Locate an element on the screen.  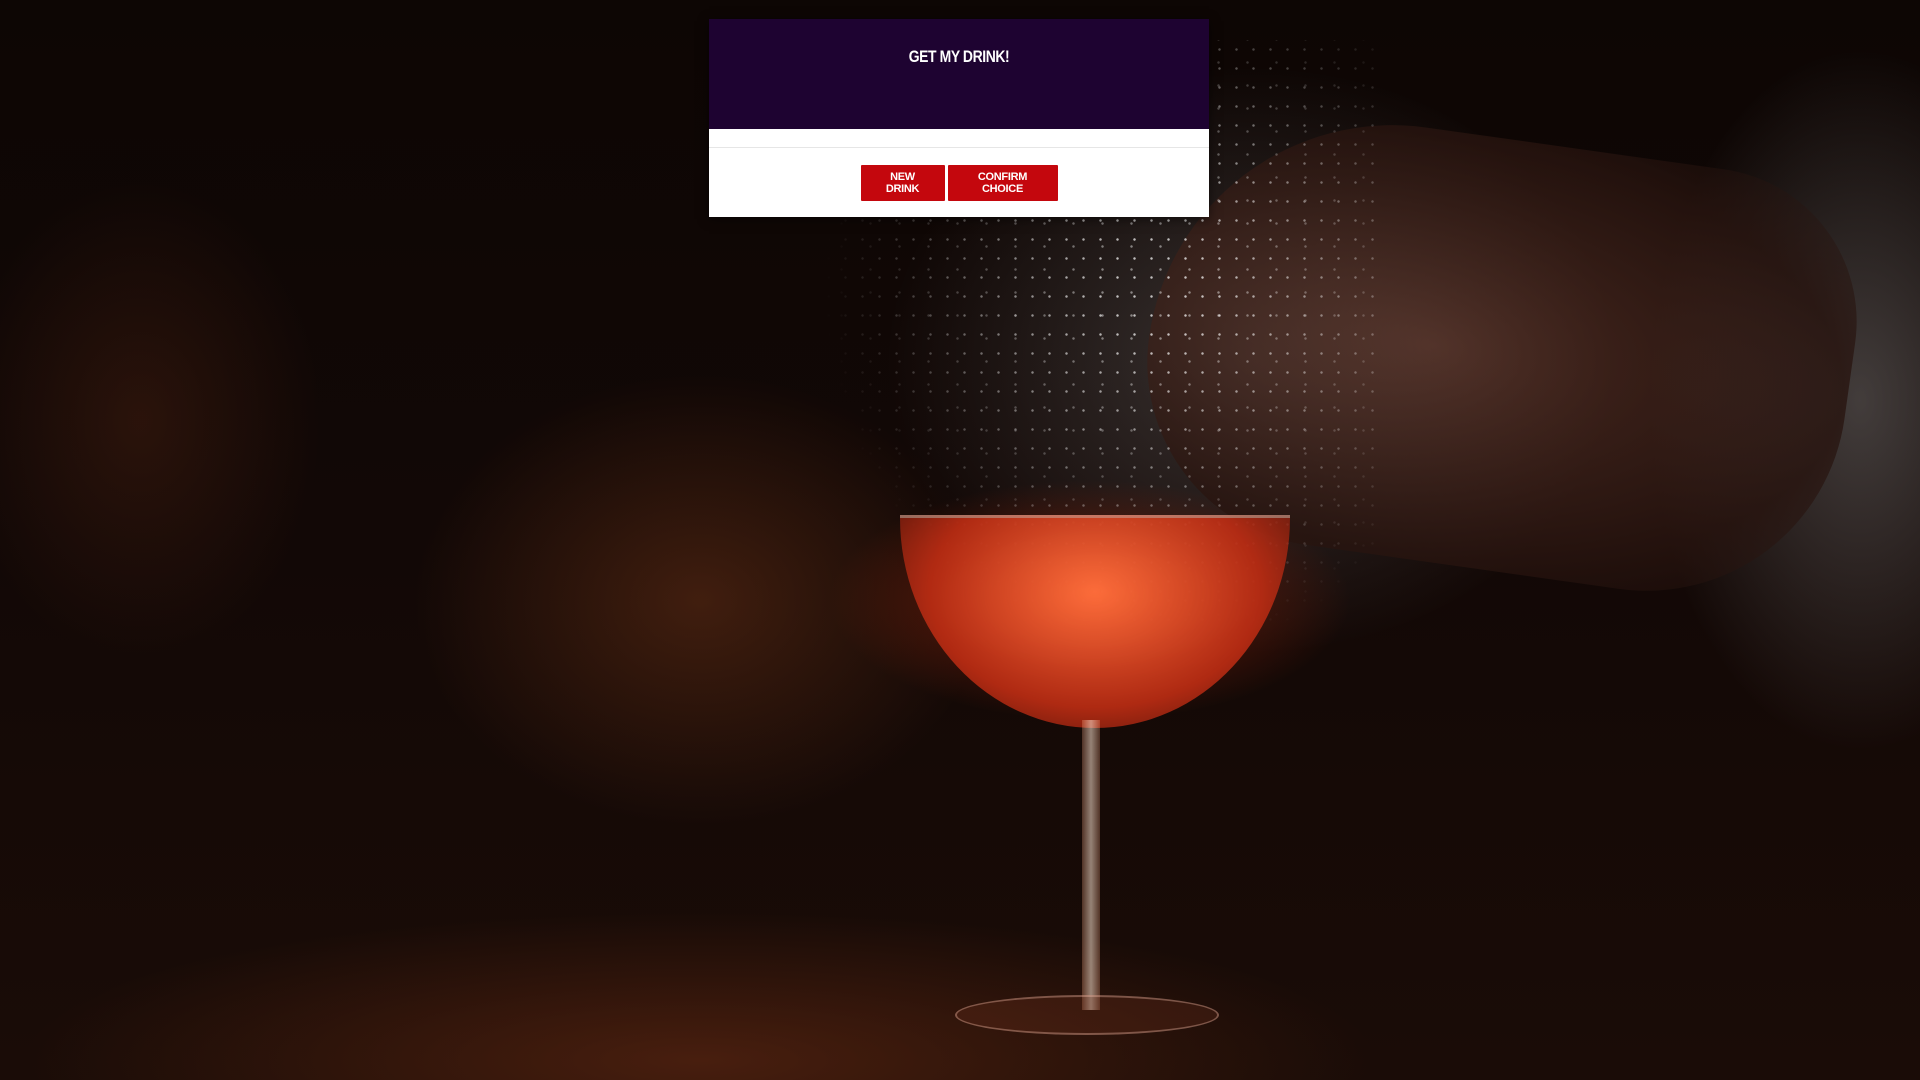
modal-footer: NEW DRINK CONFIRM CHOICE is located at coordinates (959, 182).